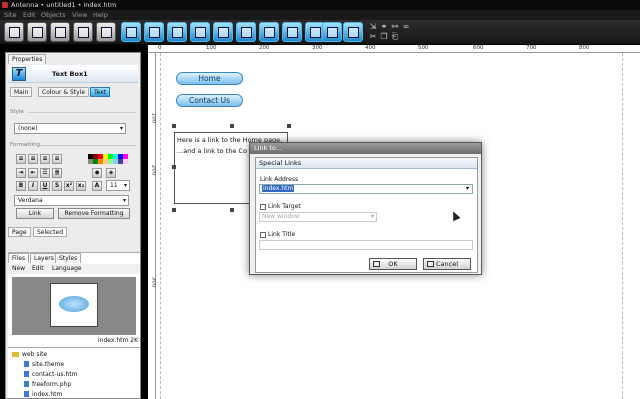 Image resolution: width=640 pixels, height=399 pixels. What do you see at coordinates (200, 32) in the screenshot?
I see `text-tool-button` at bounding box center [200, 32].